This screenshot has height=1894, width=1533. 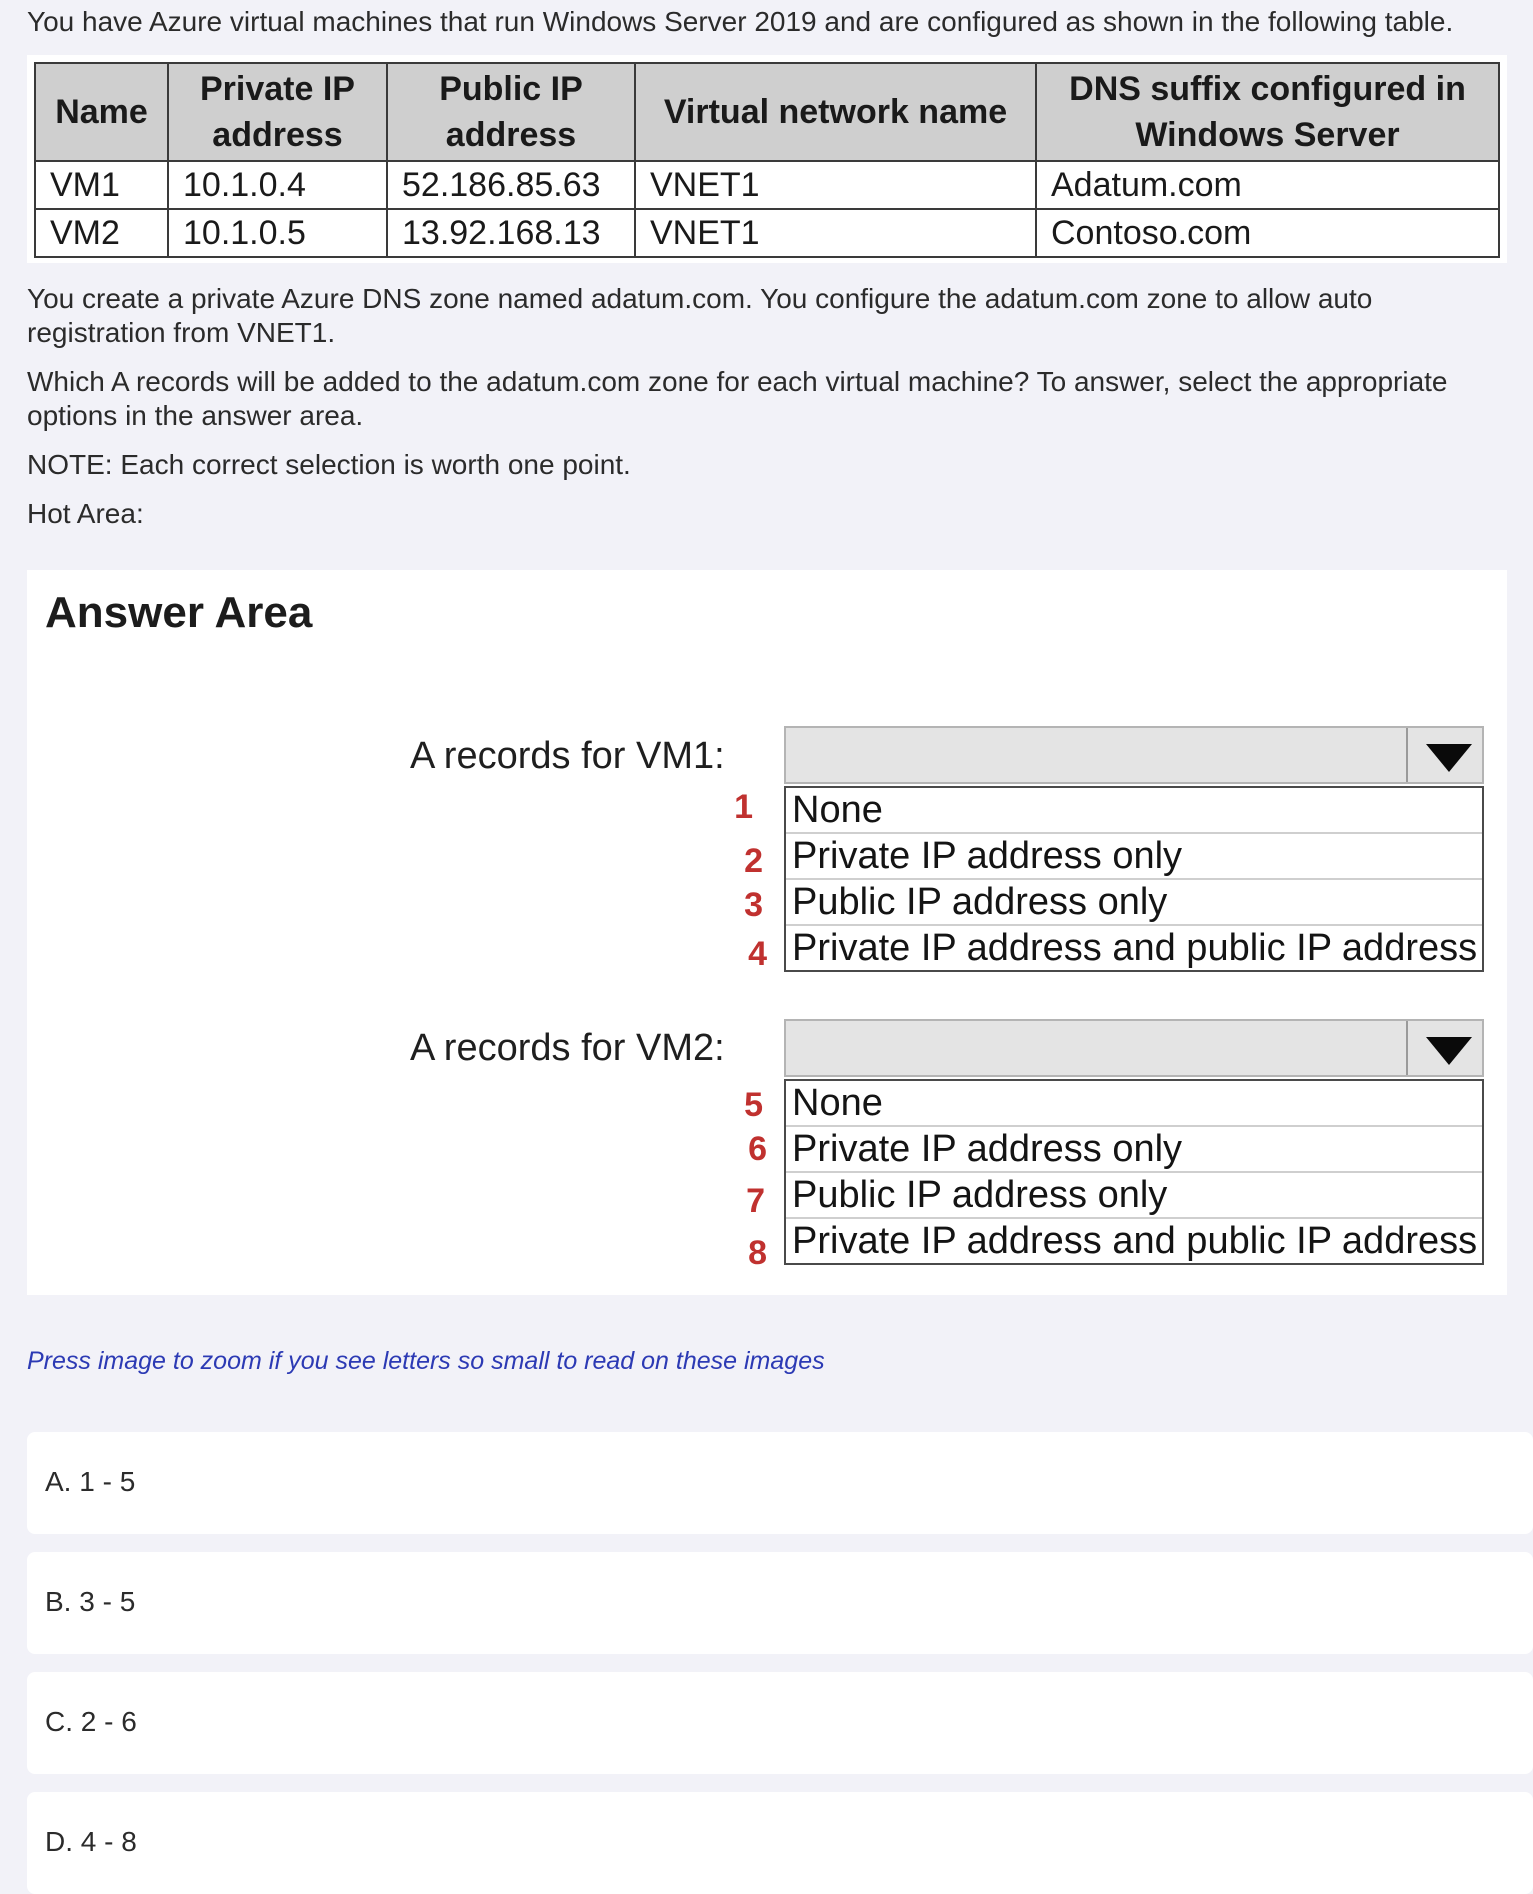 I want to click on header-dns-suffix: DNS suffix configured in Windows Server, so click(x=1267, y=112).